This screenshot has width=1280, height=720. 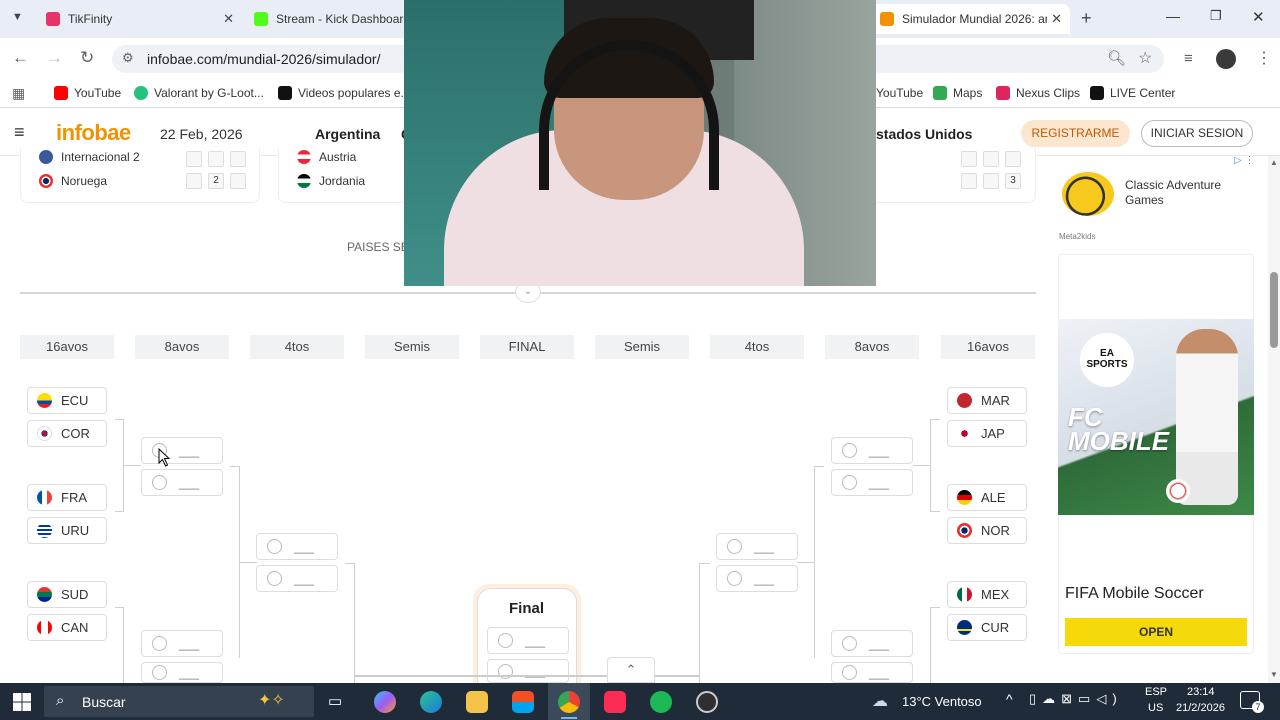 What do you see at coordinates (1013, 181) in the screenshot?
I see `score-box: 3` at bounding box center [1013, 181].